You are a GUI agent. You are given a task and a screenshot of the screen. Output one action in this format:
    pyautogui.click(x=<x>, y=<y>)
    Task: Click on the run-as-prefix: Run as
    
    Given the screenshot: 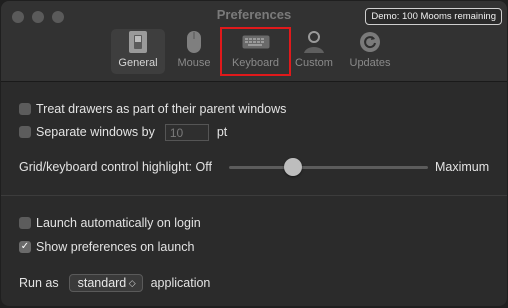 What is the action you would take?
    pyautogui.click(x=39, y=283)
    